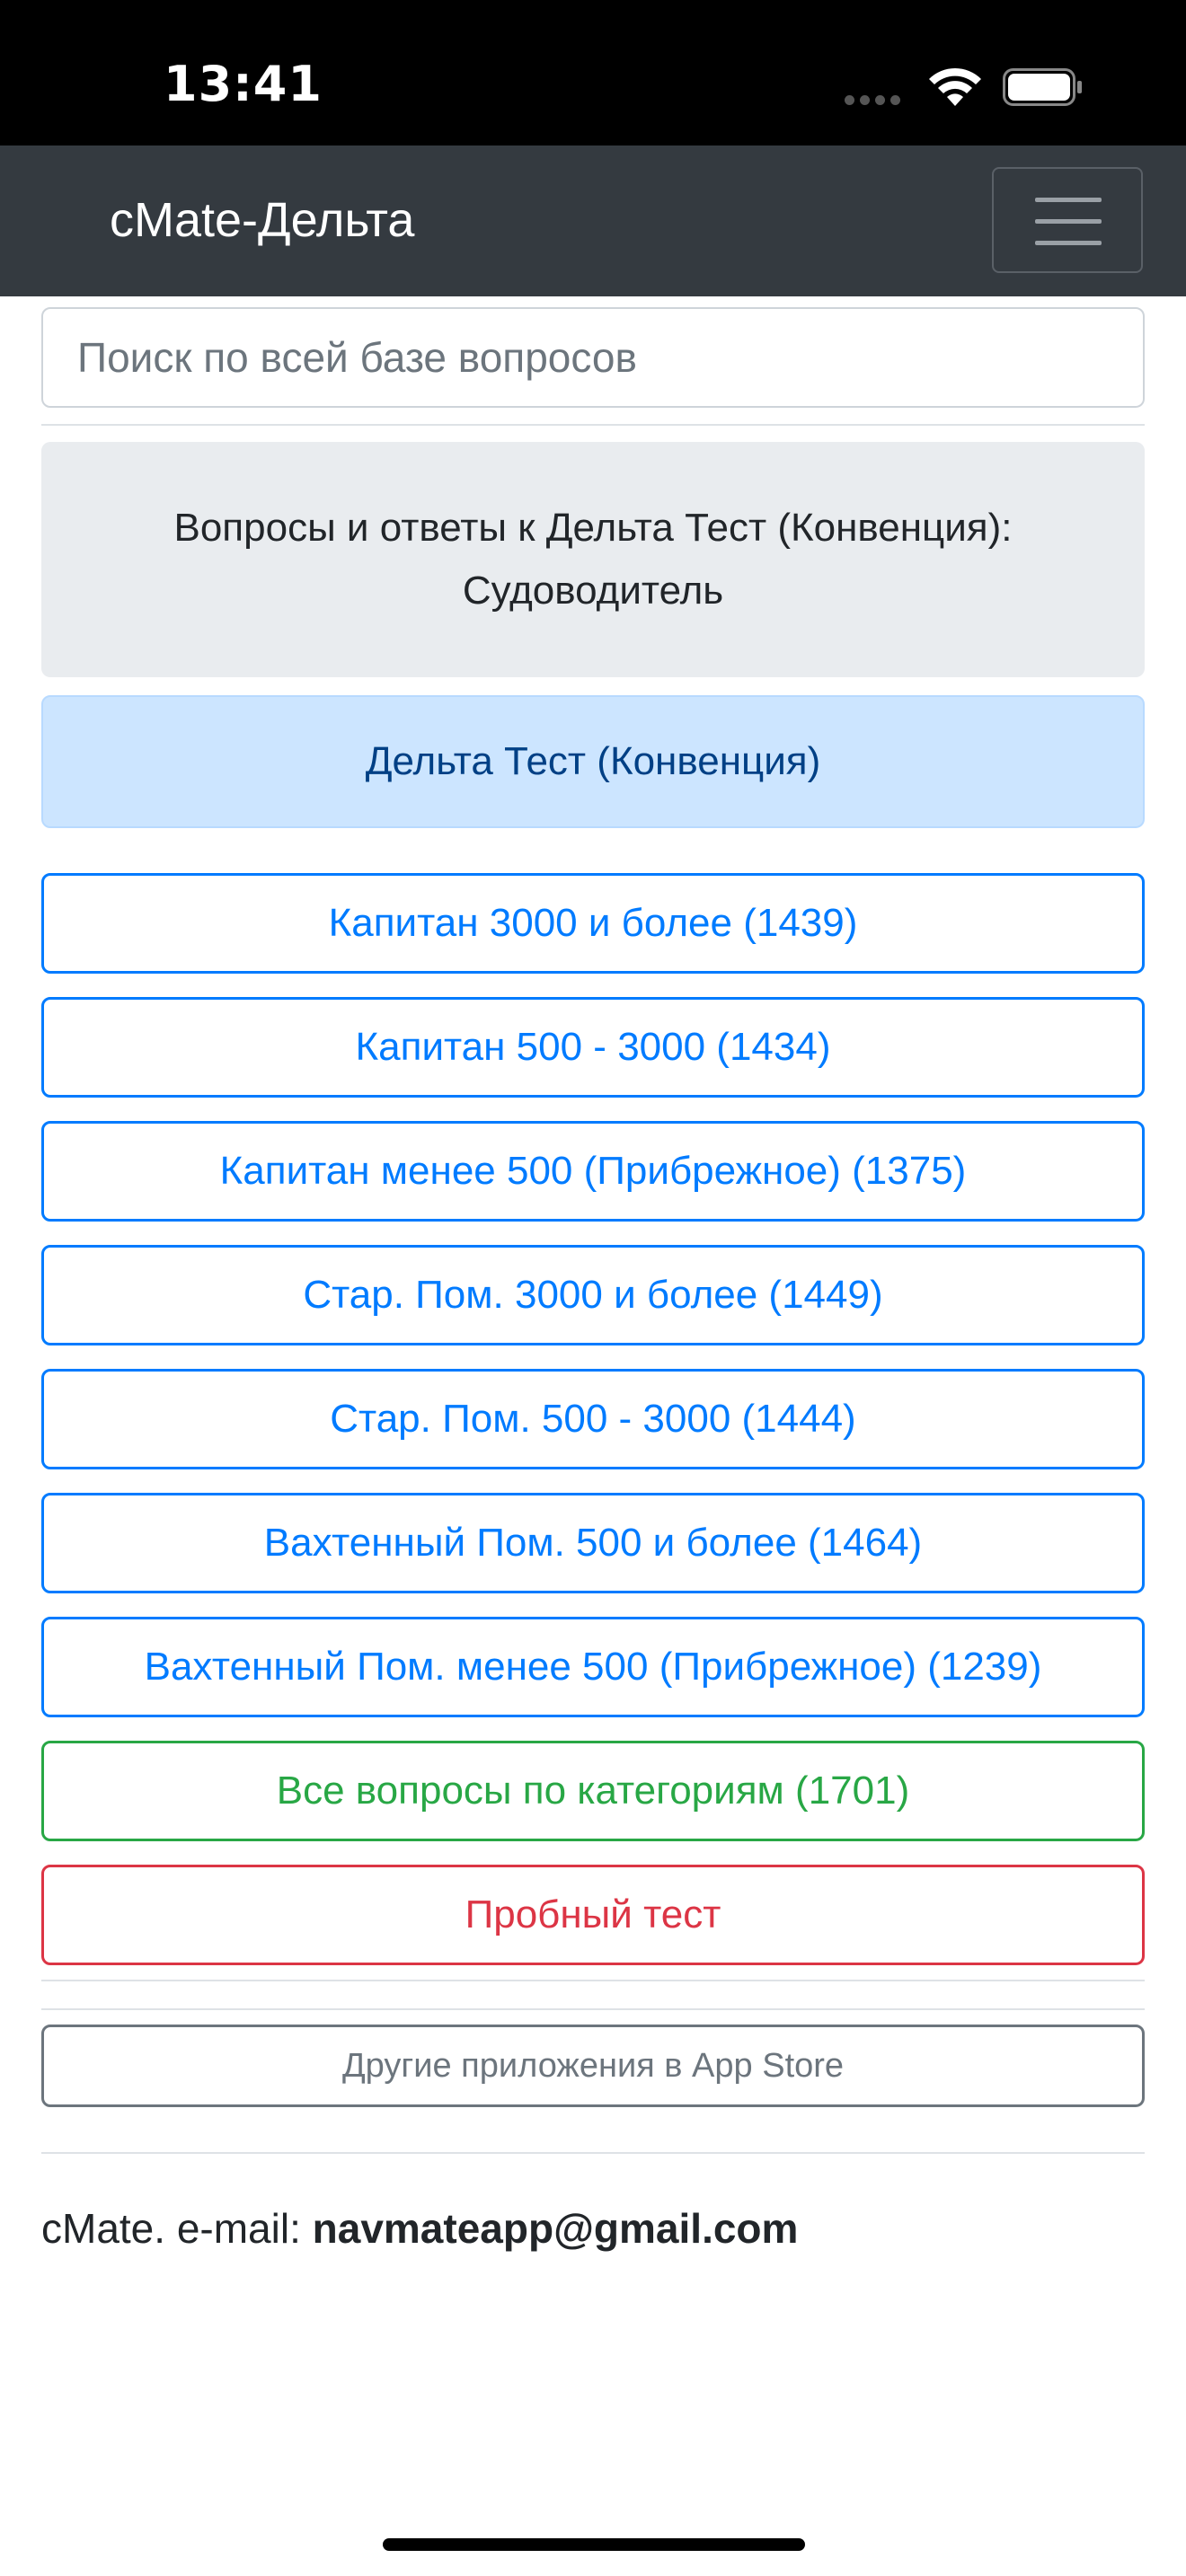  Describe the element at coordinates (593, 221) in the screenshot. I see `navbar: cMate-Дельта` at that location.